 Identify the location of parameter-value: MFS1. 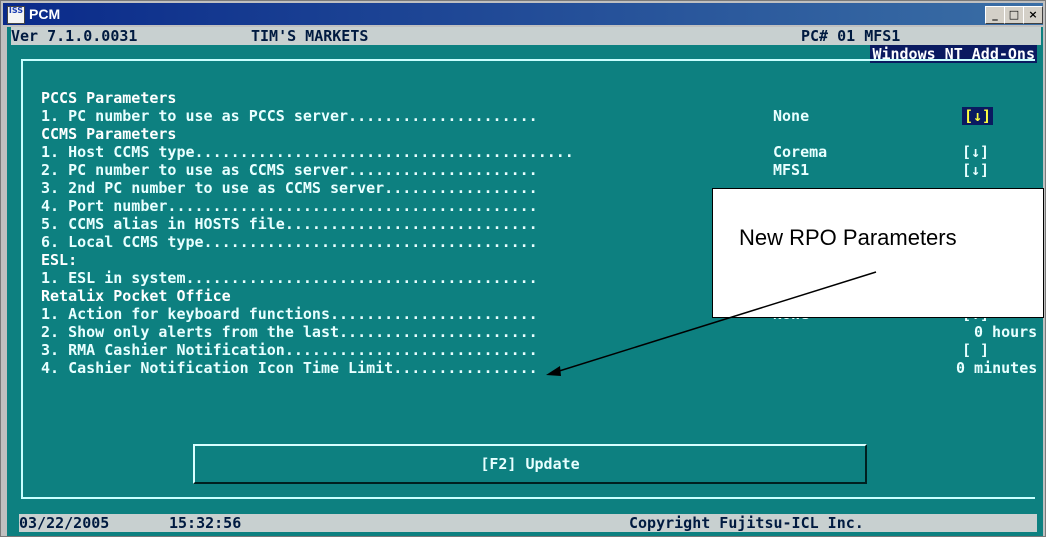
(791, 170).